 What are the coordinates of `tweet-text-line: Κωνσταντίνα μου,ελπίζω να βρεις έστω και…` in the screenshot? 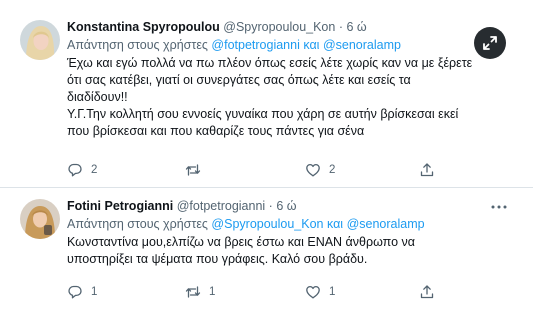 It's located at (241, 242).